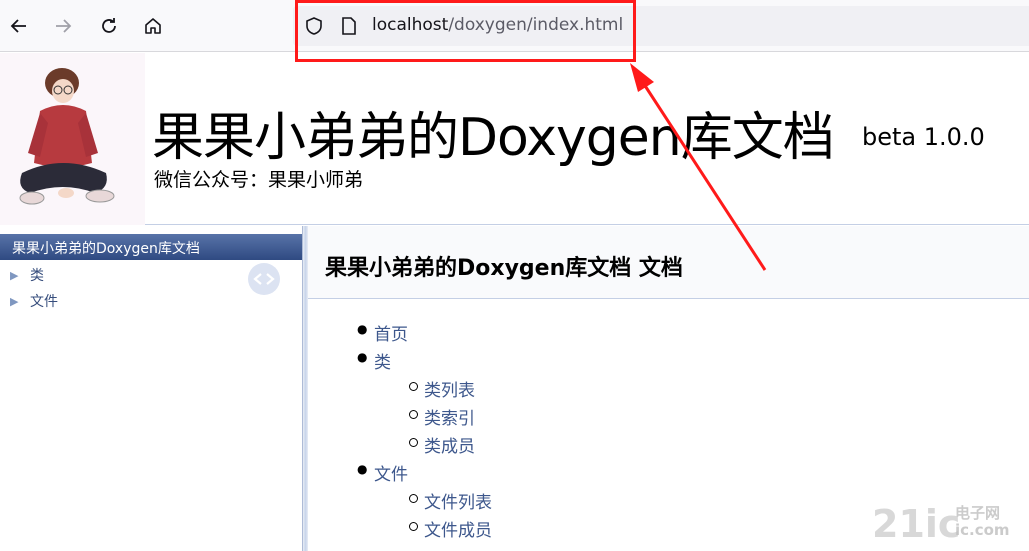  I want to click on watermark-text: 电子网 ic.com, so click(982, 522).